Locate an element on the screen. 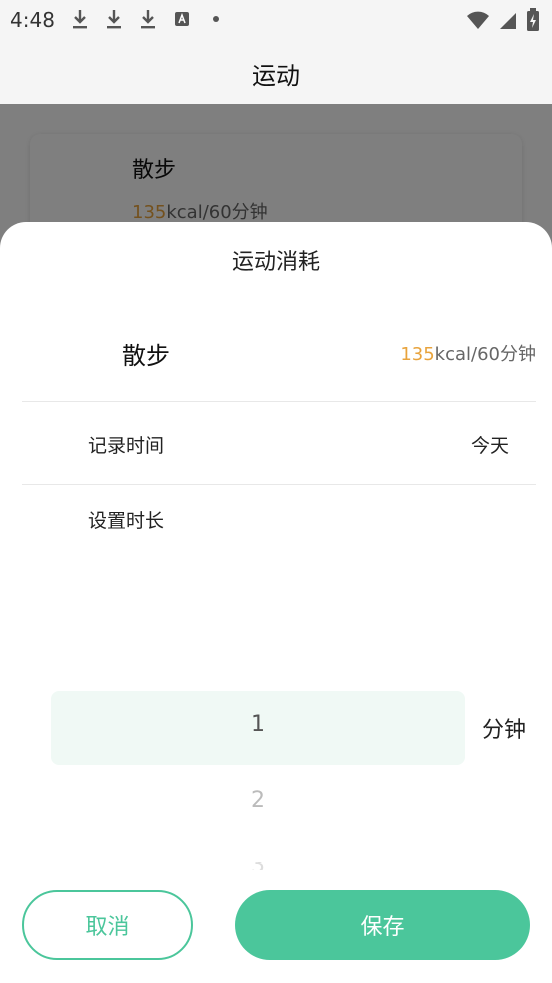 The height and width of the screenshot is (983, 552). save-button: 保存 is located at coordinates (382, 925).